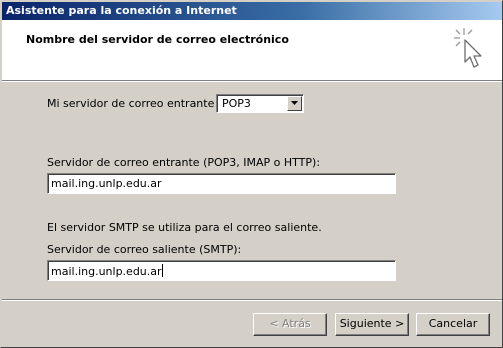  I want to click on header-divider, so click(252, 81).